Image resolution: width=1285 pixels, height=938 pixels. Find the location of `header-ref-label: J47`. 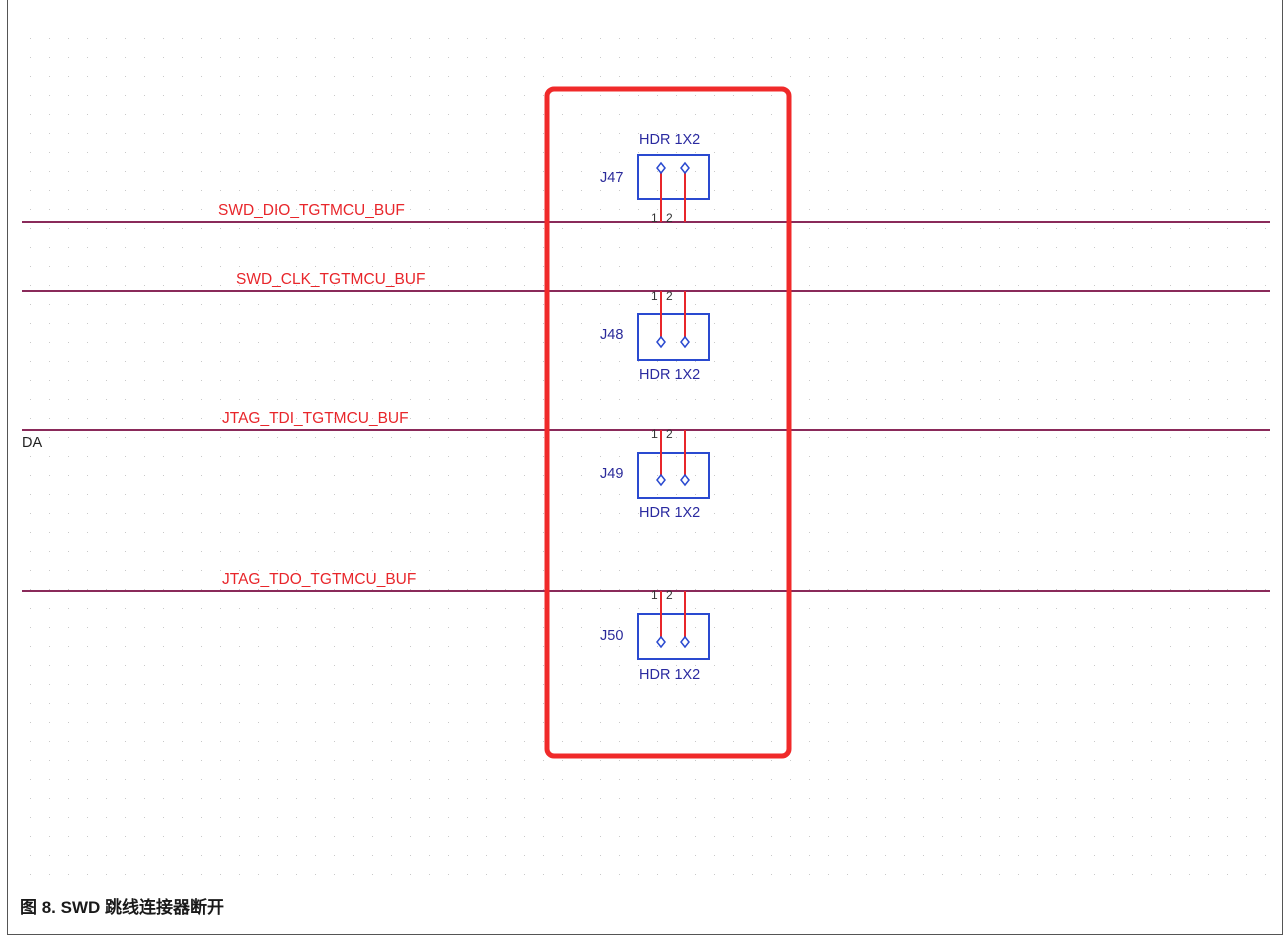

header-ref-label: J47 is located at coordinates (611, 178).